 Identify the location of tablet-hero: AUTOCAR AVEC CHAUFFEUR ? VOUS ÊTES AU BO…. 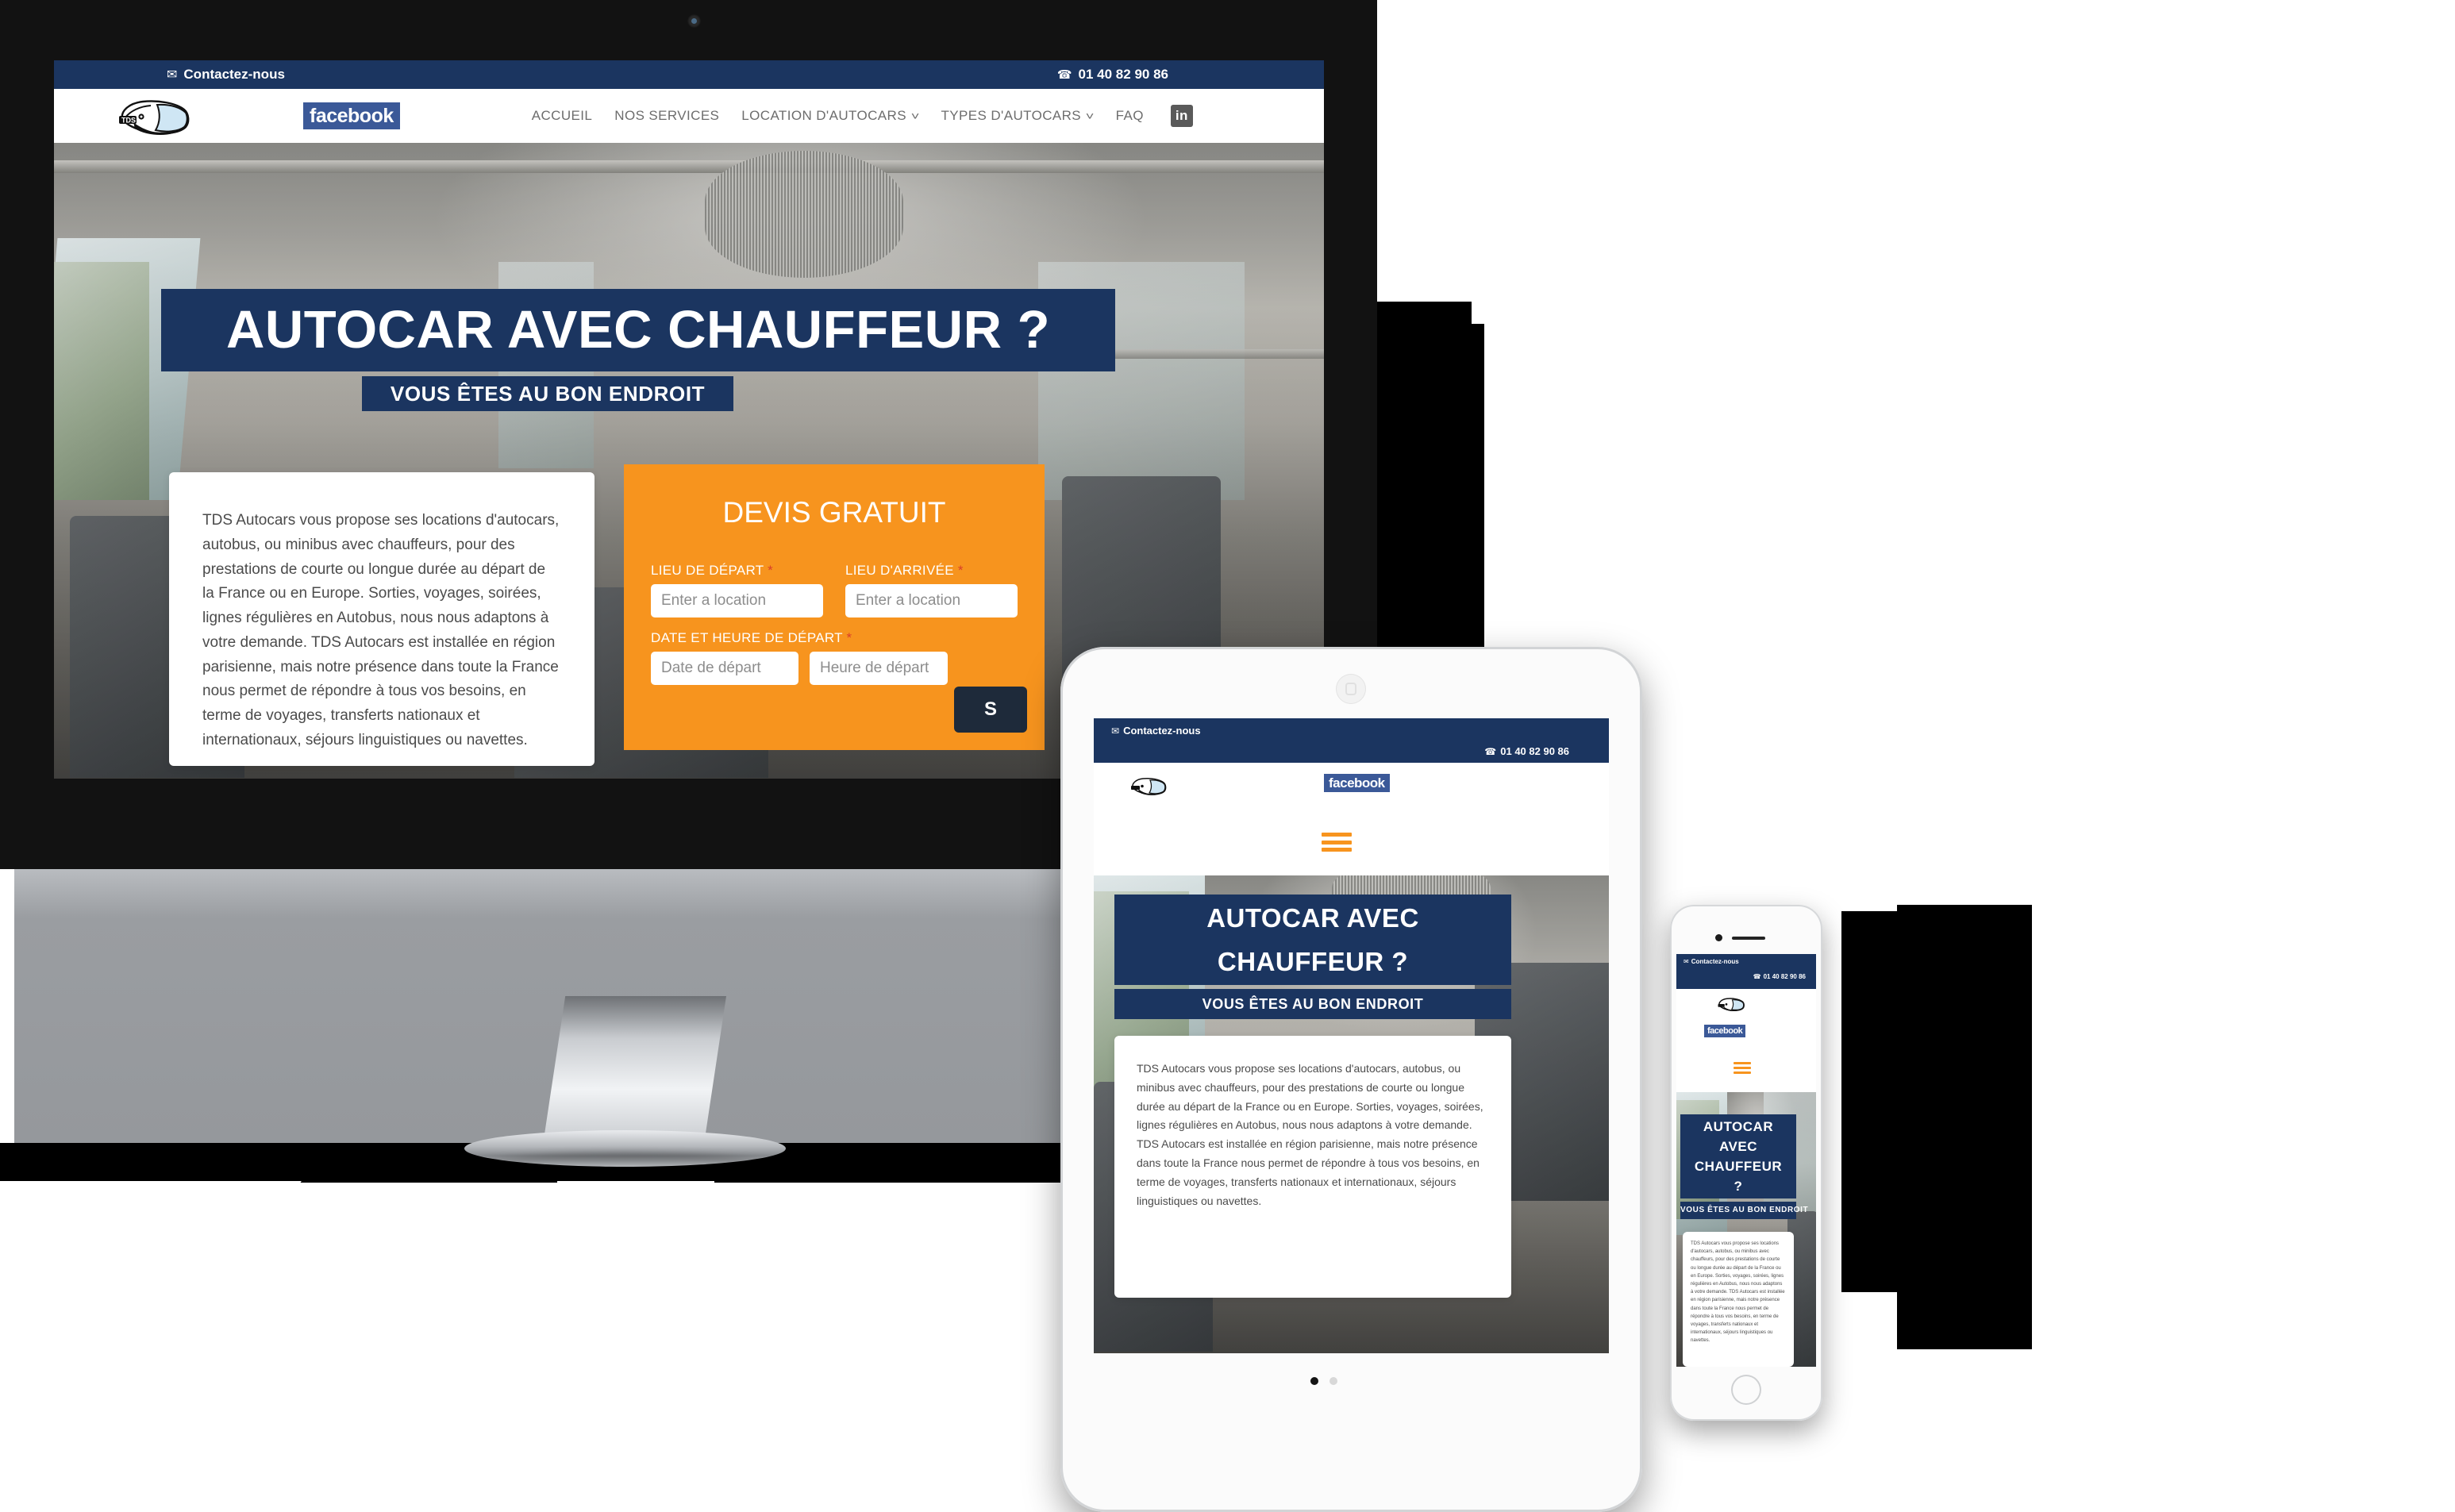
(1351, 1114).